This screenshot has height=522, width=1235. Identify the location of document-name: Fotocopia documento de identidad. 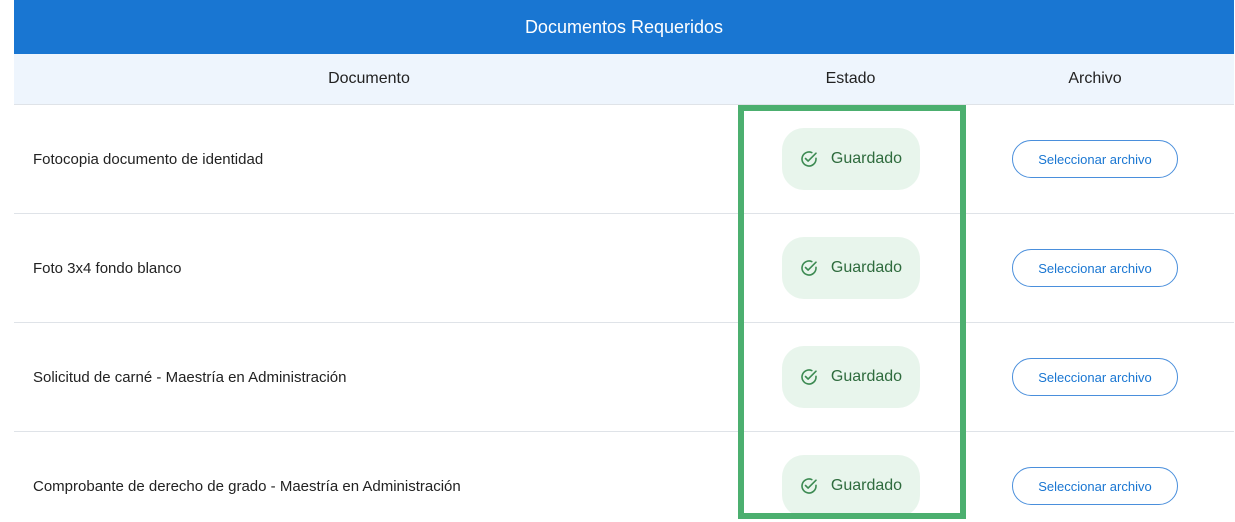
(148, 159).